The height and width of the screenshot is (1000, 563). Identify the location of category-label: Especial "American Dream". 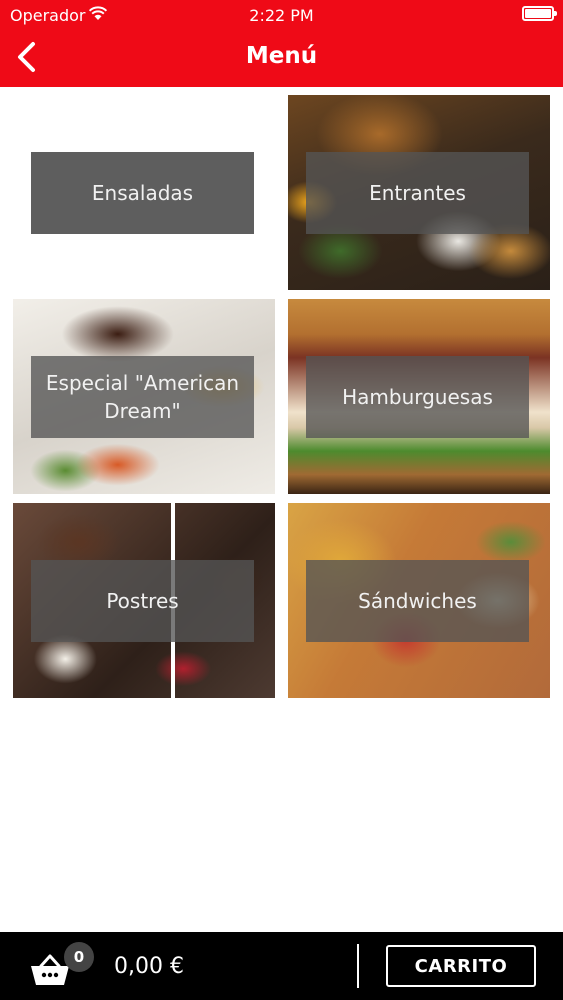
(142, 397).